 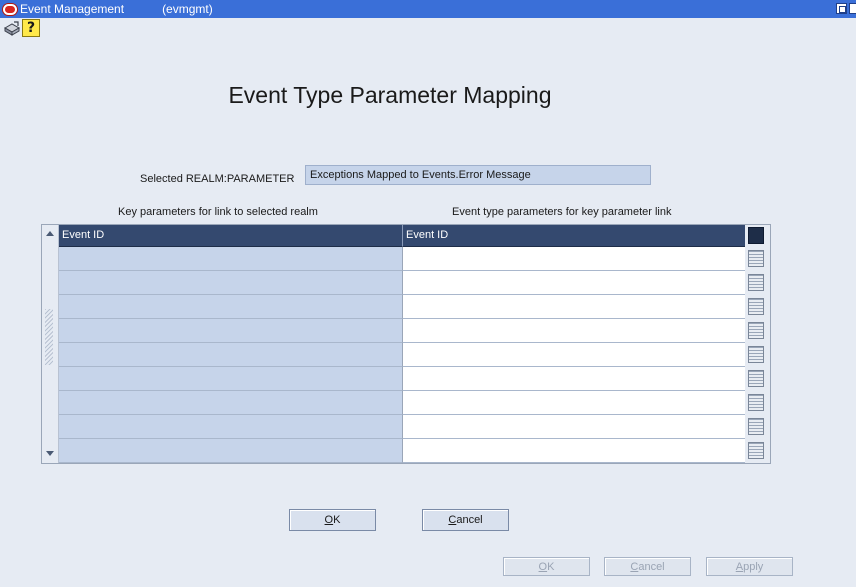 I want to click on footer-ok-button: OK, so click(x=546, y=566).